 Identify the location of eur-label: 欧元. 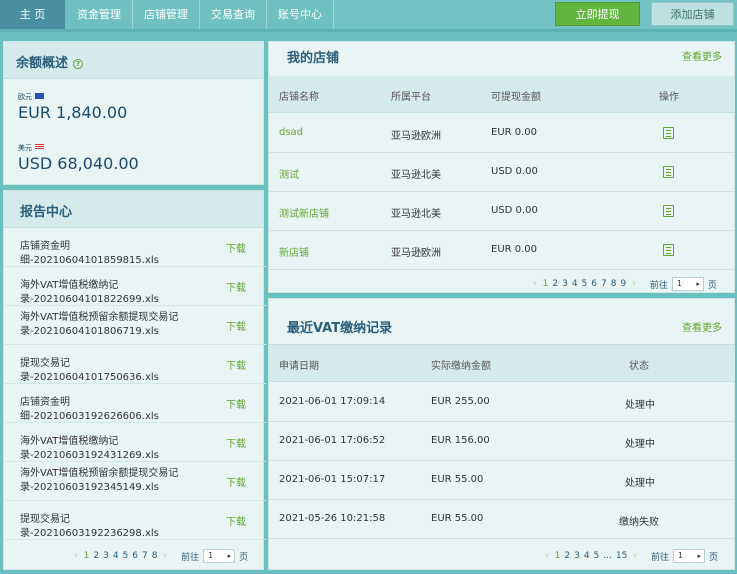
(25, 97).